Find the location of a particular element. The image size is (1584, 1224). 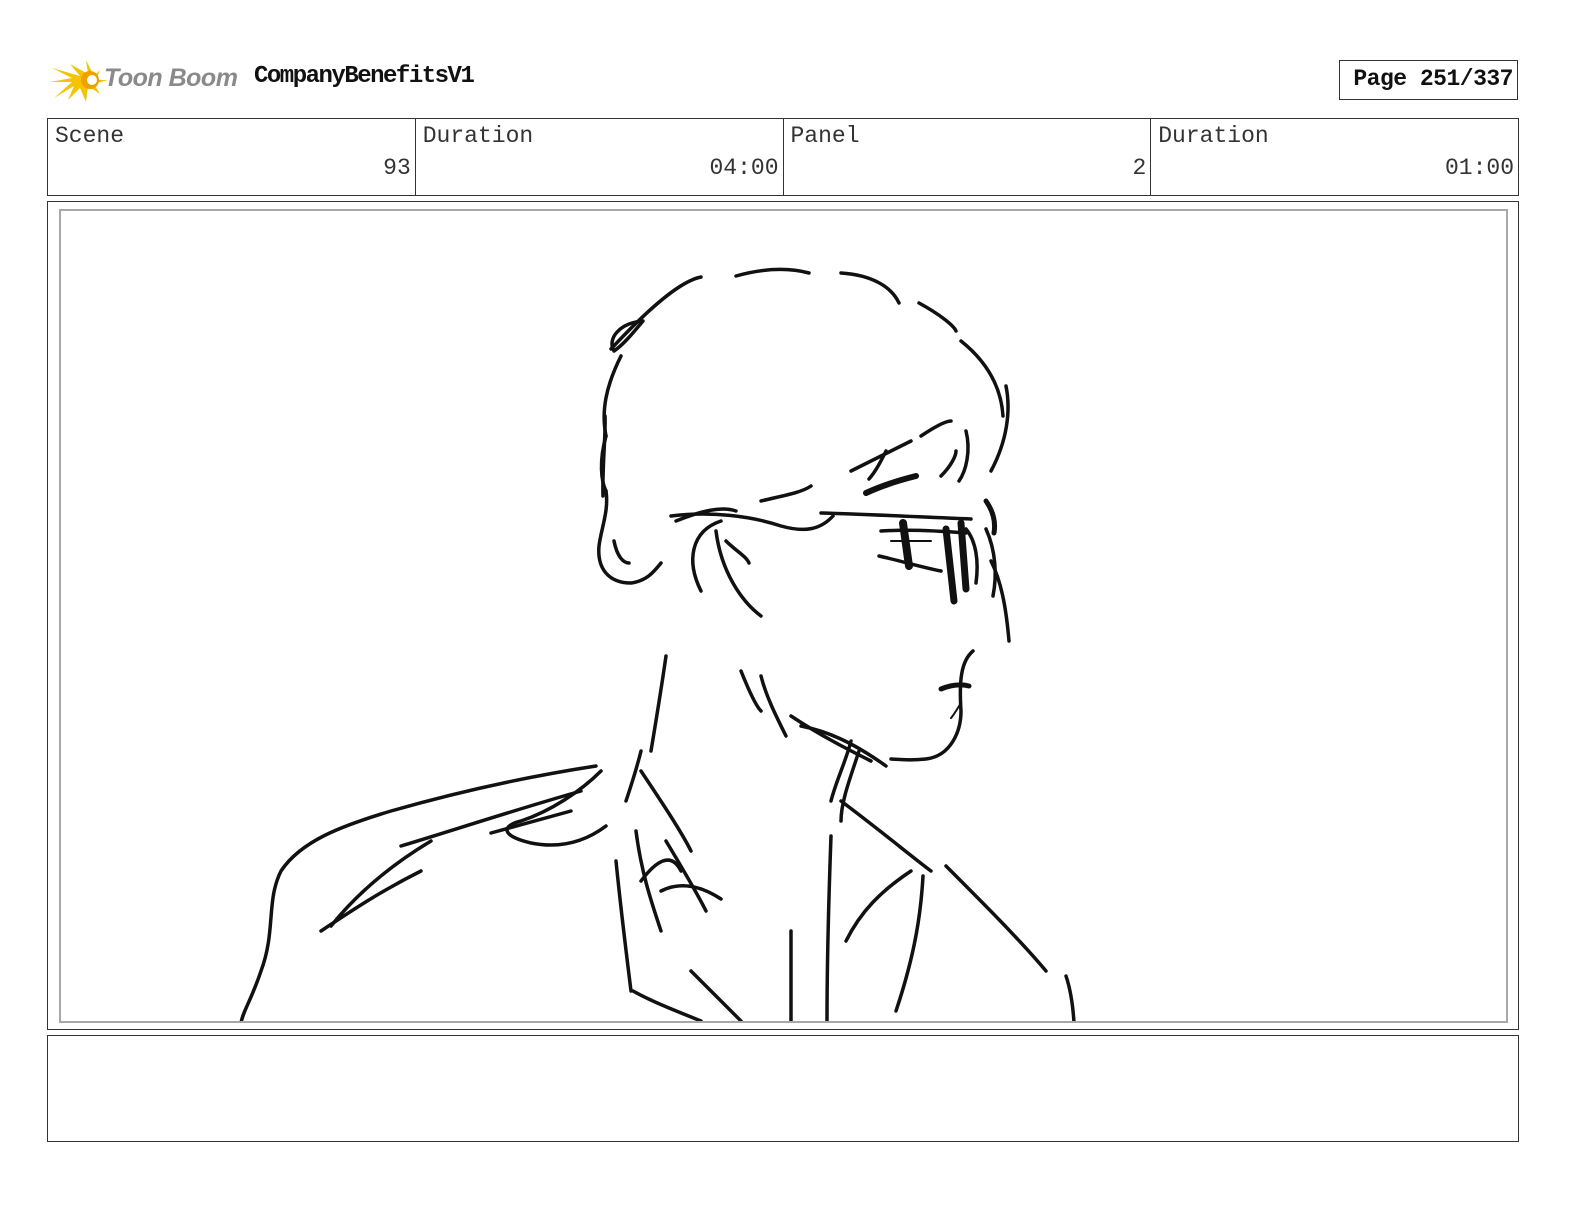

panel-cell: Panel 2 is located at coordinates (968, 157).